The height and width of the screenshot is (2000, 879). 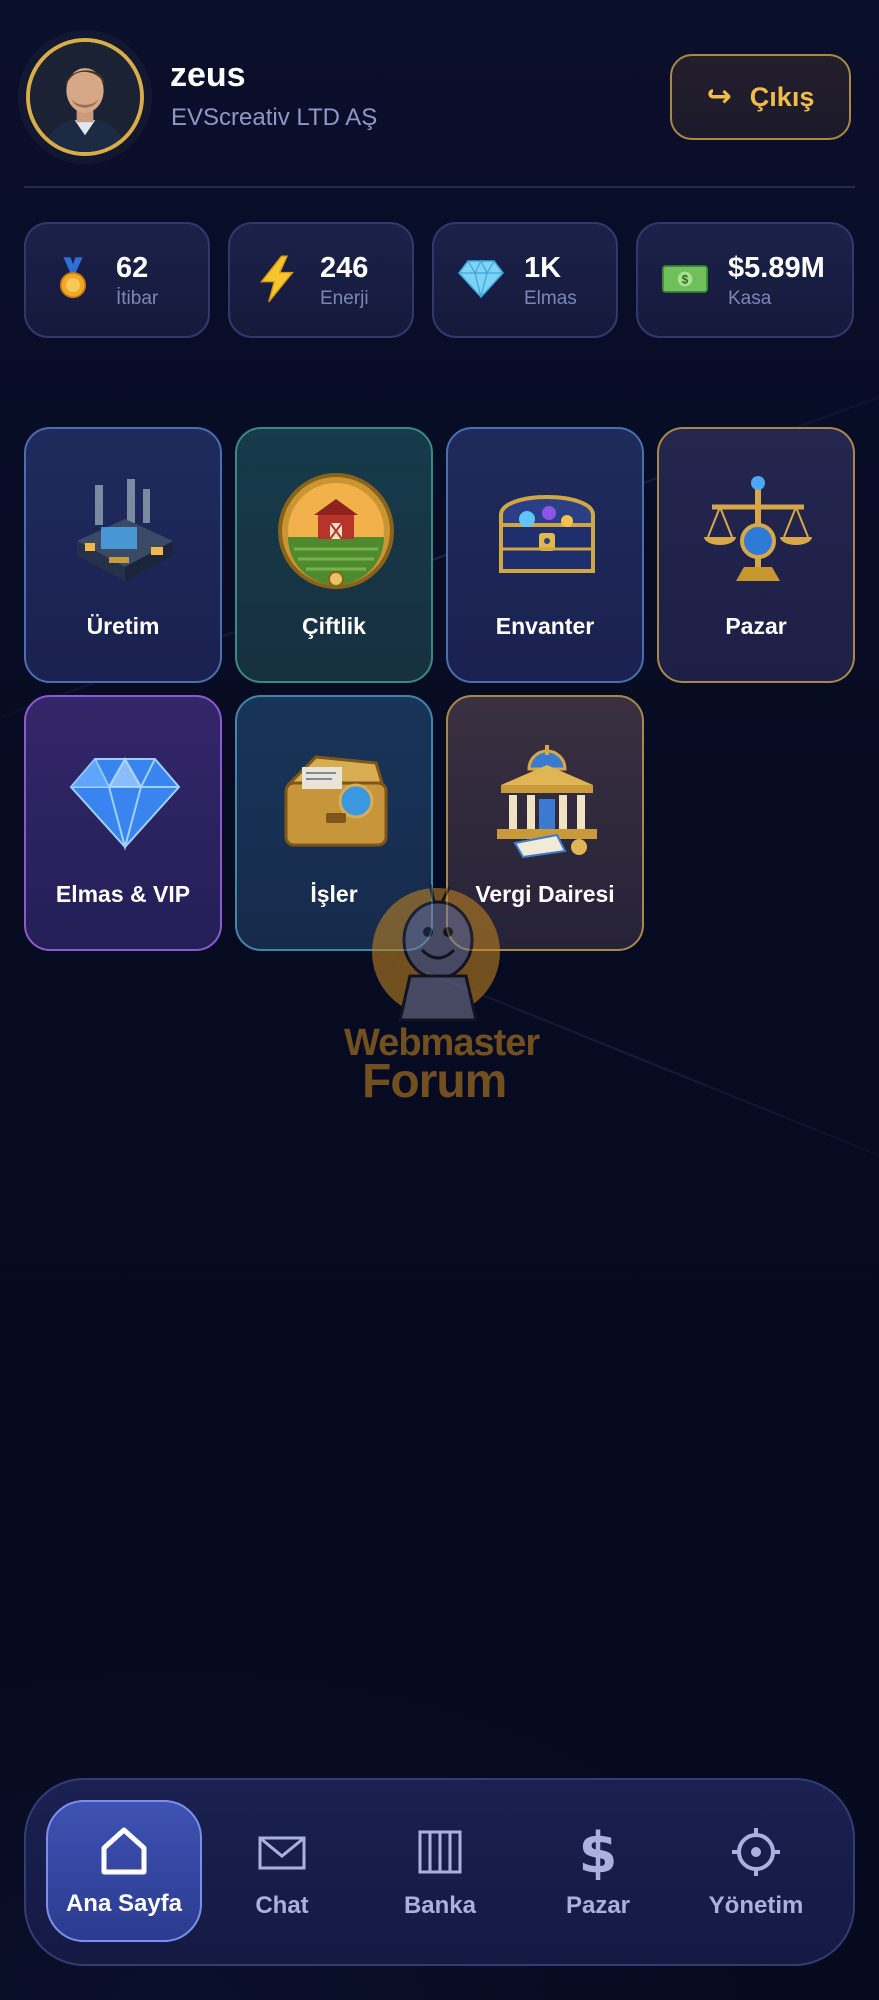 I want to click on logout-button: ↪ Çıkış, so click(x=760, y=97).